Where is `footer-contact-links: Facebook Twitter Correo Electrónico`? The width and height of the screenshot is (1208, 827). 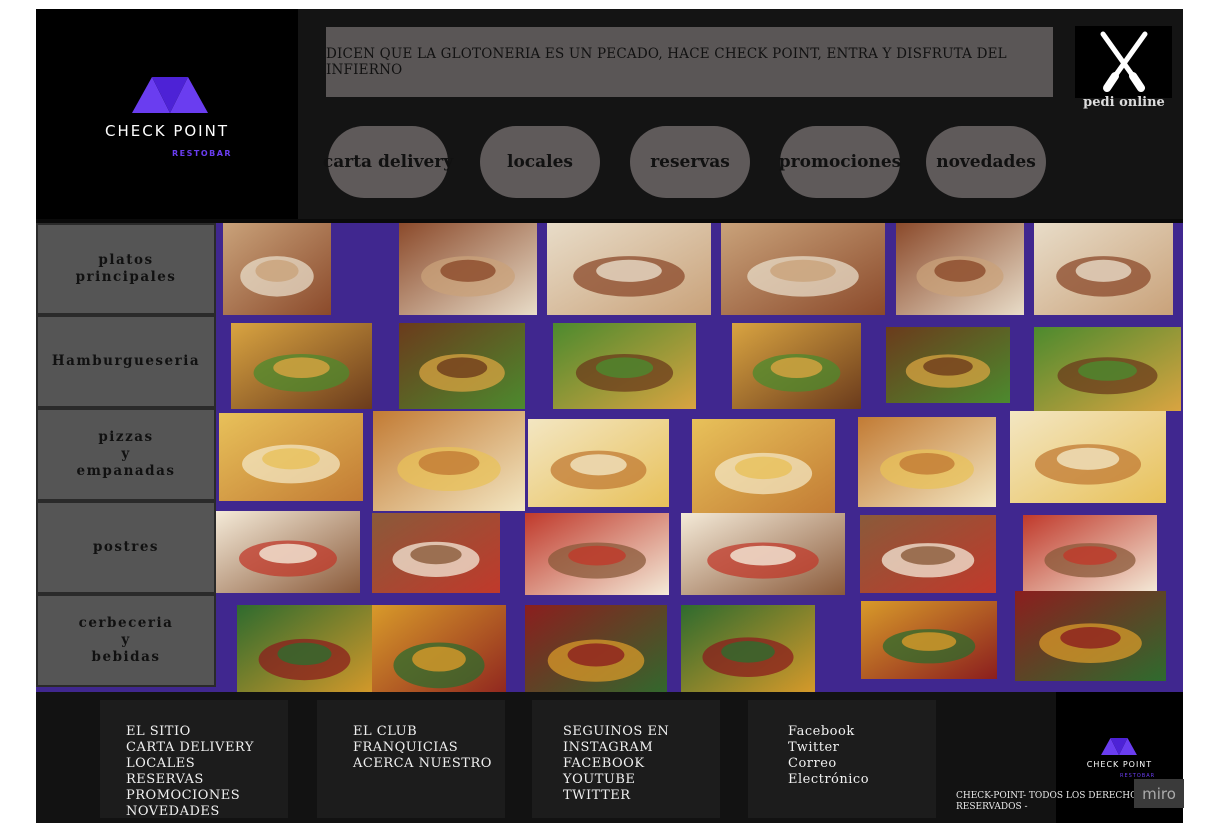 footer-contact-links: Facebook Twitter Correo Electrónico is located at coordinates (842, 759).